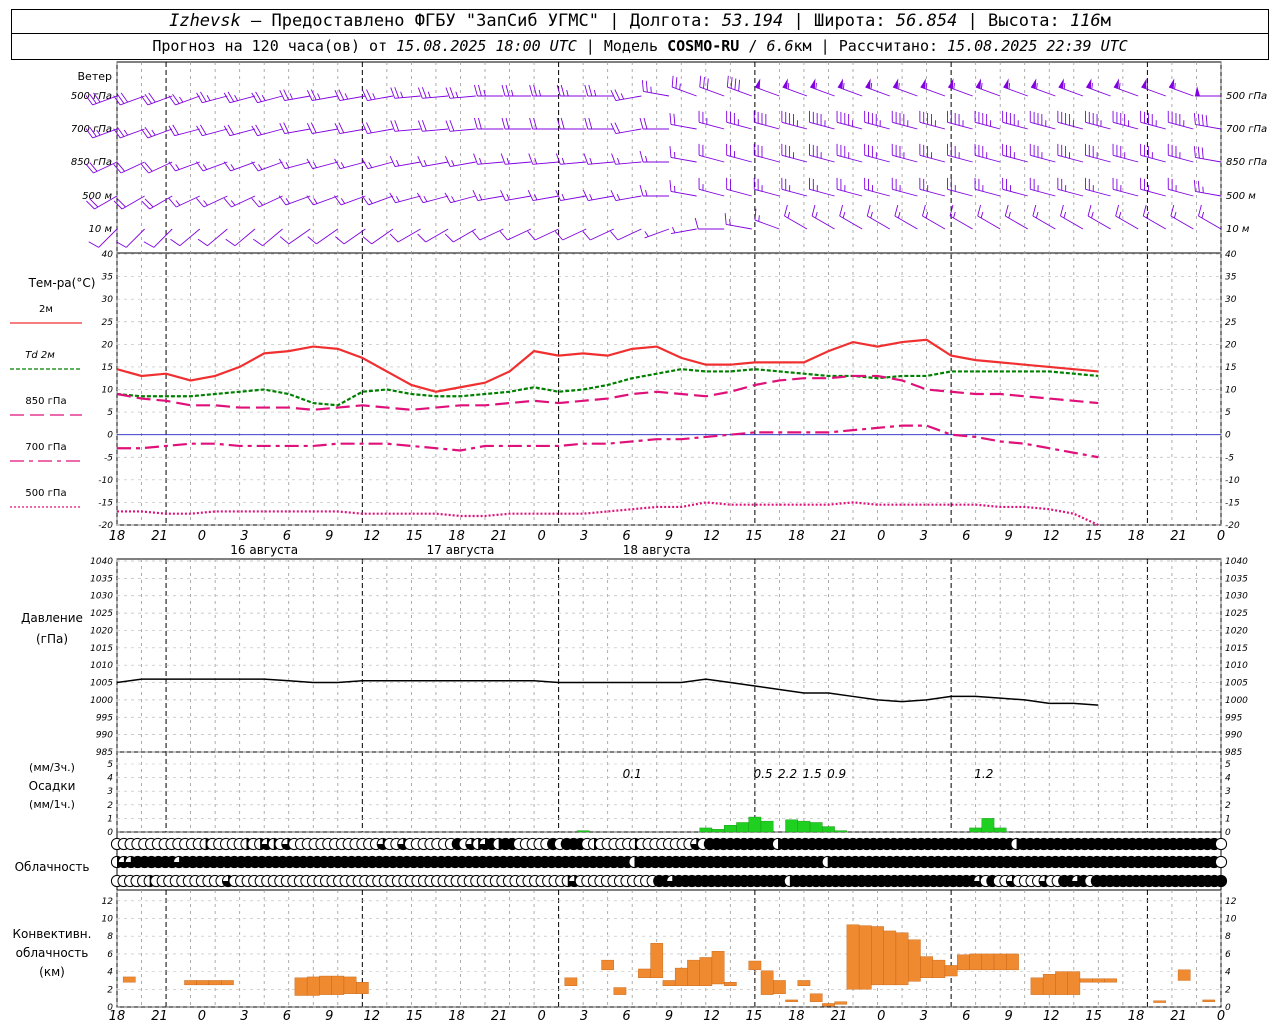 This screenshot has width=1280, height=1024. What do you see at coordinates (1246, 129) in the screenshot?
I see `wind-level-label: 700 гПа` at bounding box center [1246, 129].